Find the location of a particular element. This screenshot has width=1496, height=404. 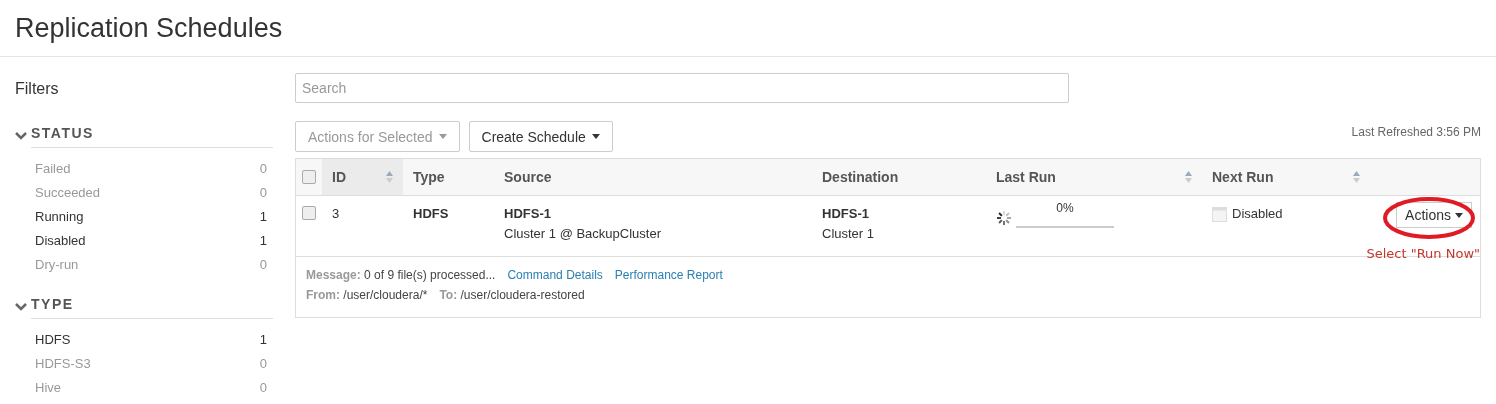

filter-group-header: TYPE is located at coordinates (152, 306).